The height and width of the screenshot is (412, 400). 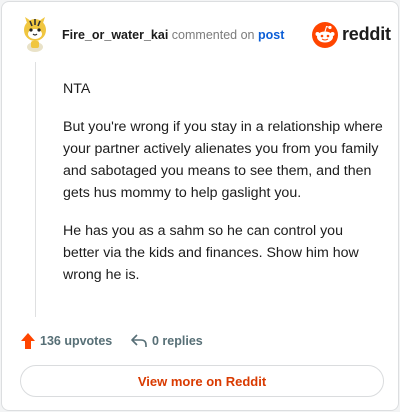 I want to click on upvote-button: 136 upvotes, so click(x=66, y=341).